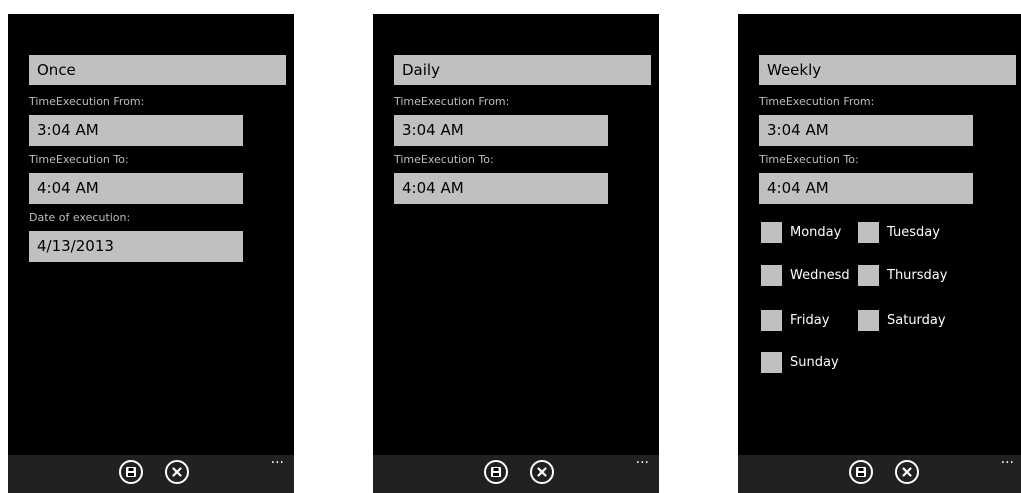 The width and height of the screenshot is (1021, 493). I want to click on day-checkbox-monday: Monday, so click(801, 232).